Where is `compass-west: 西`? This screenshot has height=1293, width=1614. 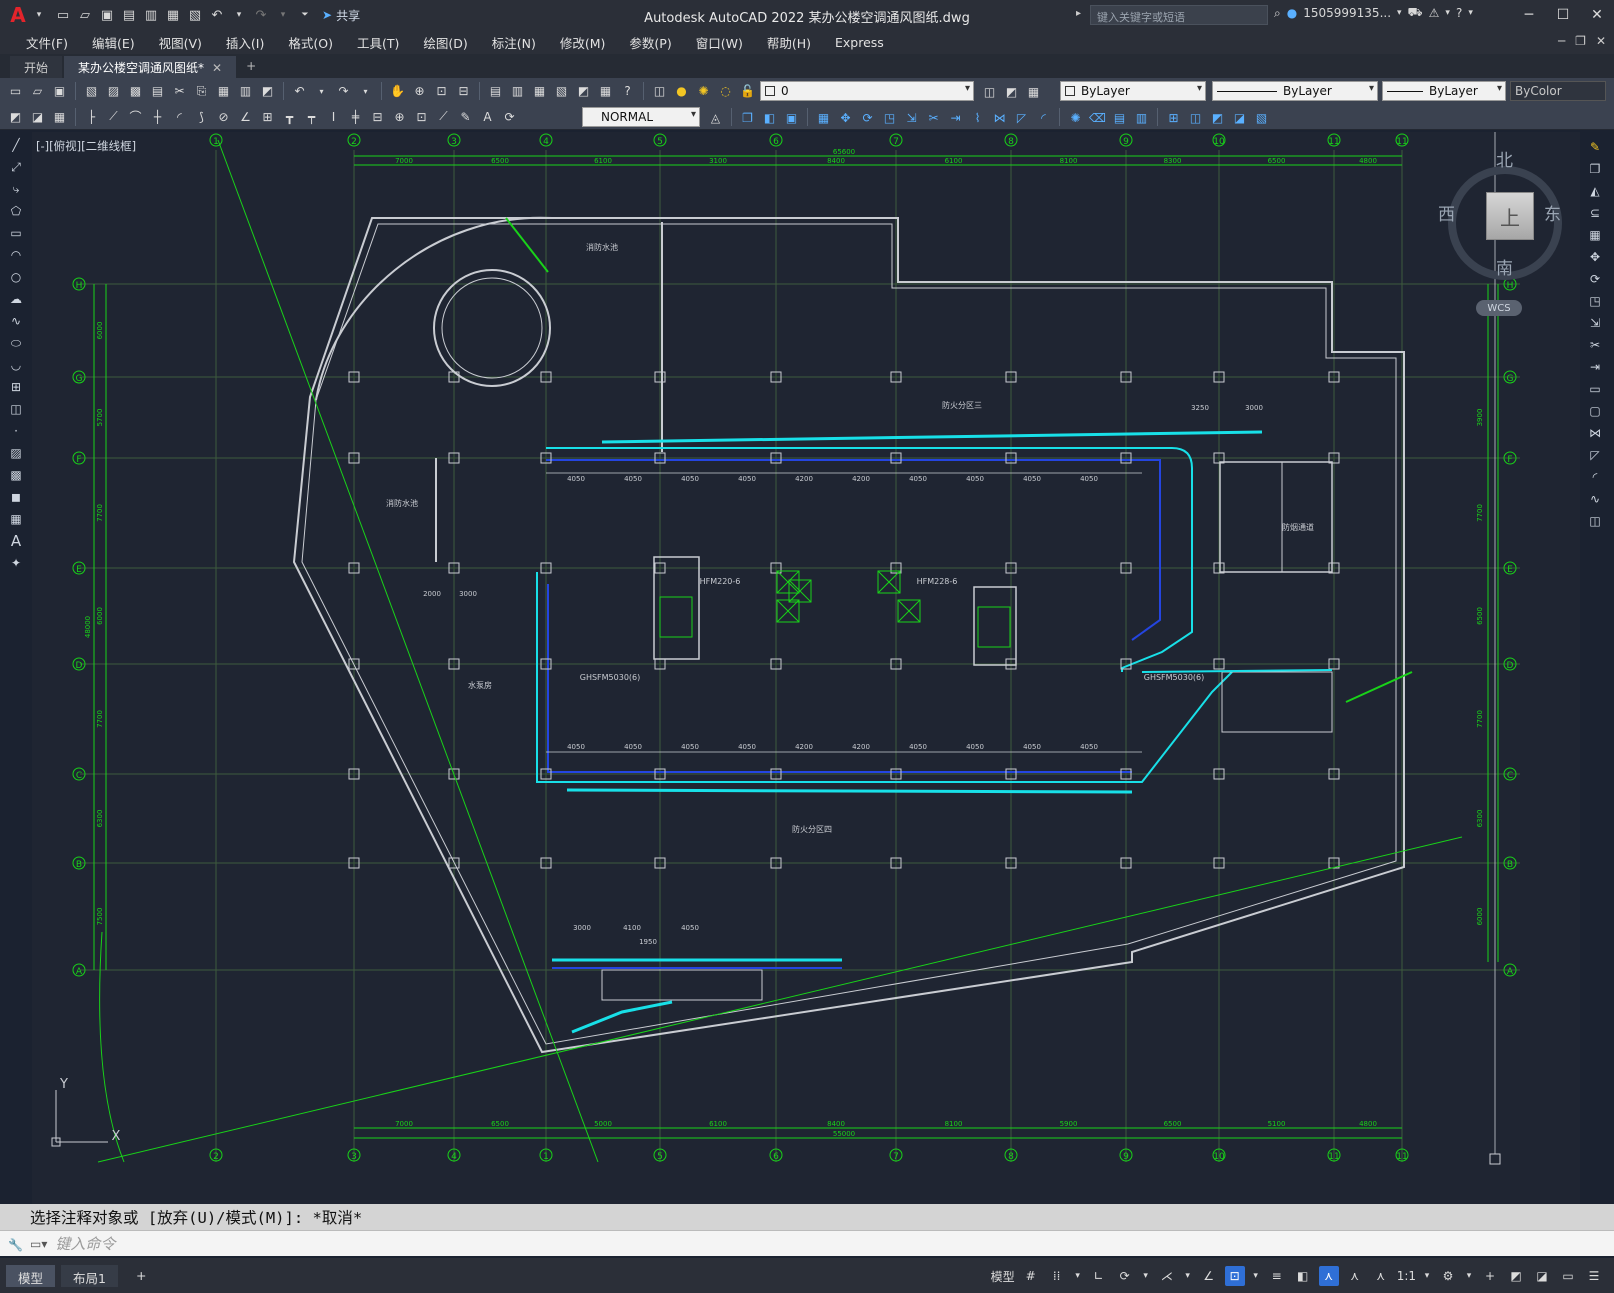
compass-west: 西 is located at coordinates (1446, 212).